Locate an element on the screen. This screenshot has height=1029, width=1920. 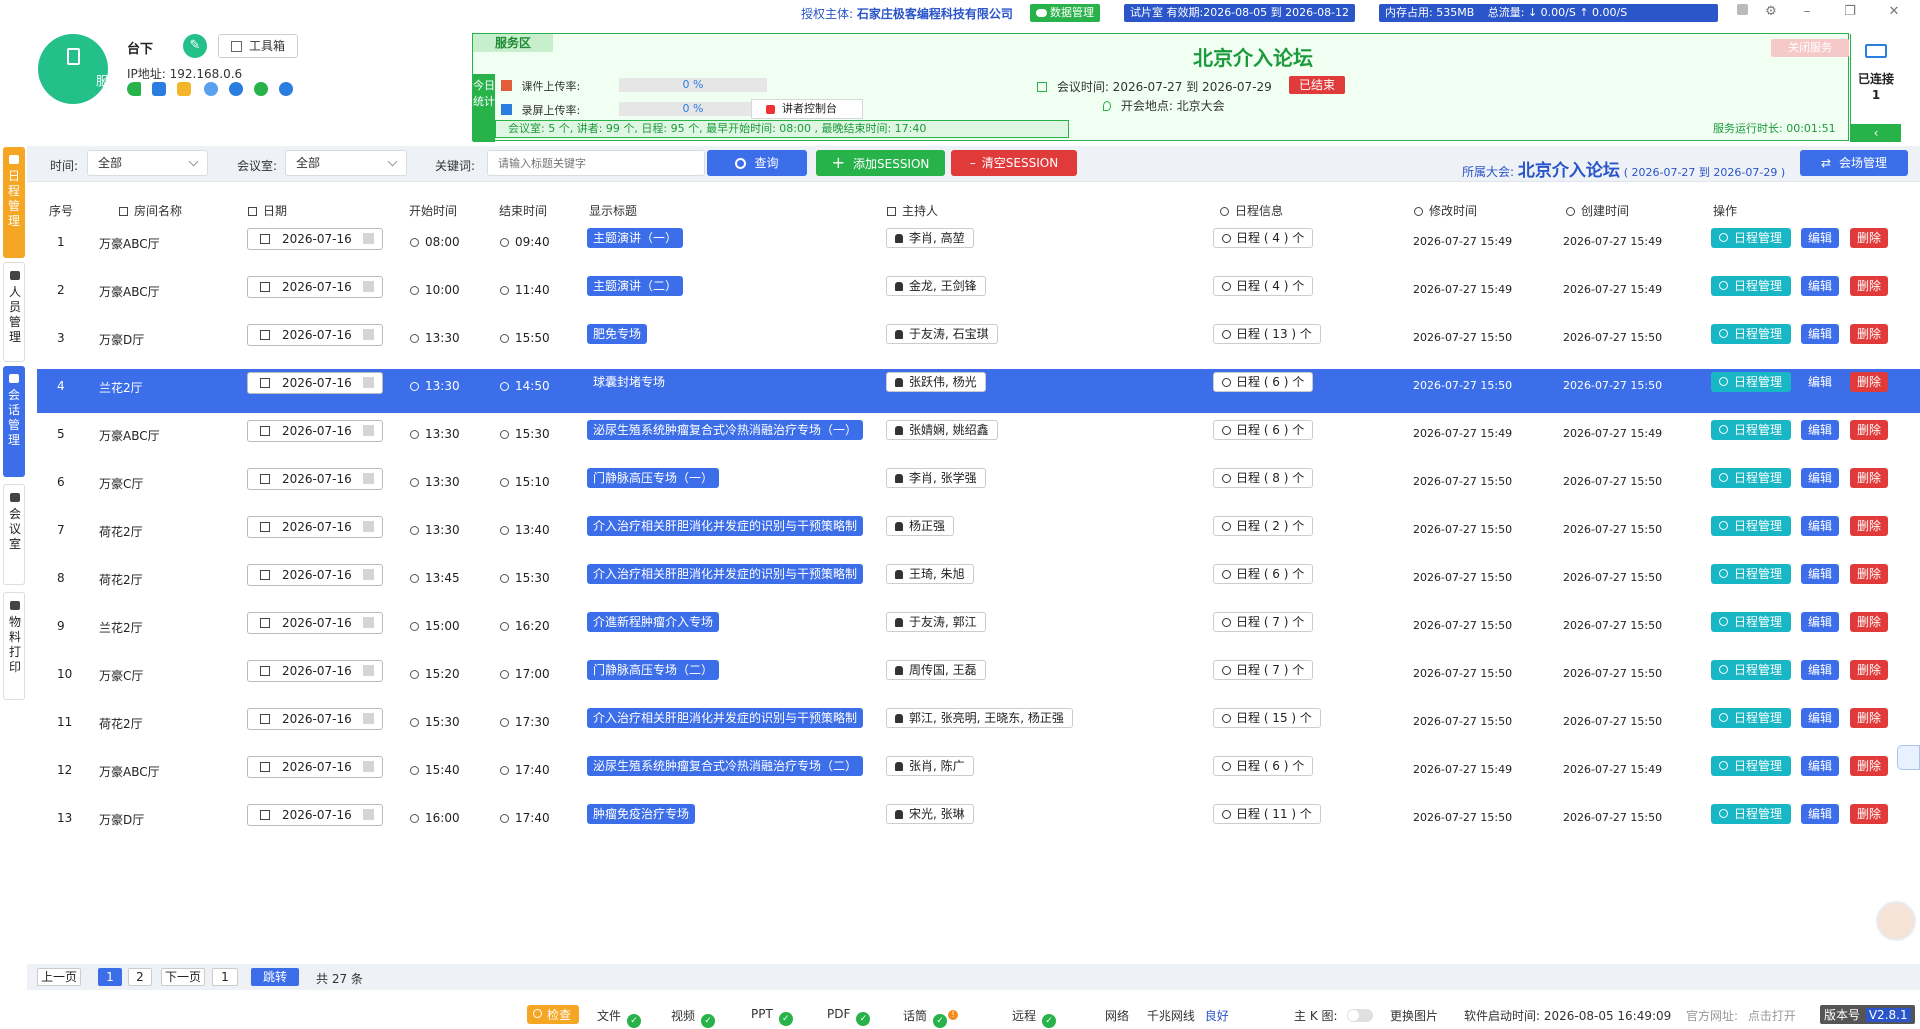
session-title-tag: 主题演讲（一） is located at coordinates (635, 238).